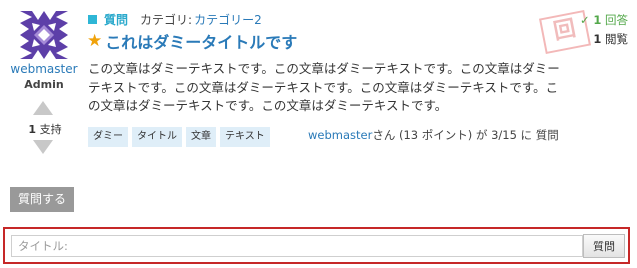 The image size is (637, 268). Describe the element at coordinates (92, 19) in the screenshot. I see `question-type-icon` at that location.